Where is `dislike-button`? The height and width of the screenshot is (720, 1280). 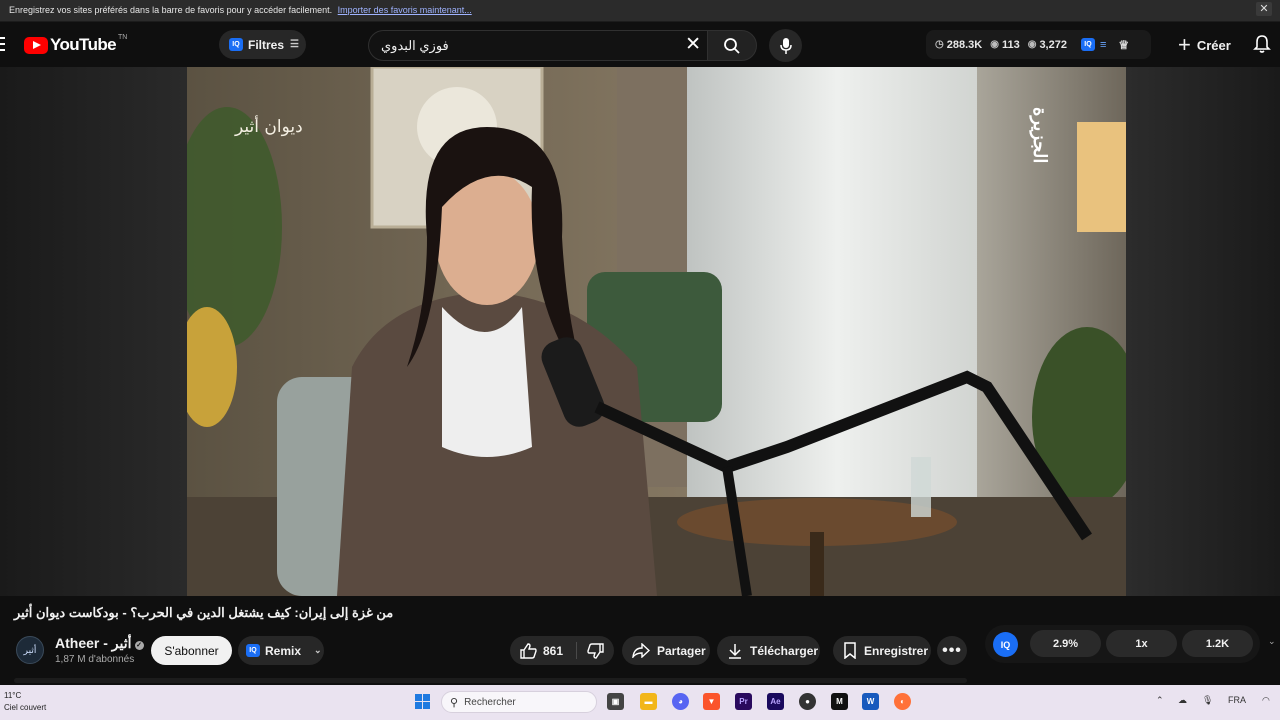
dislike-button is located at coordinates (595, 650).